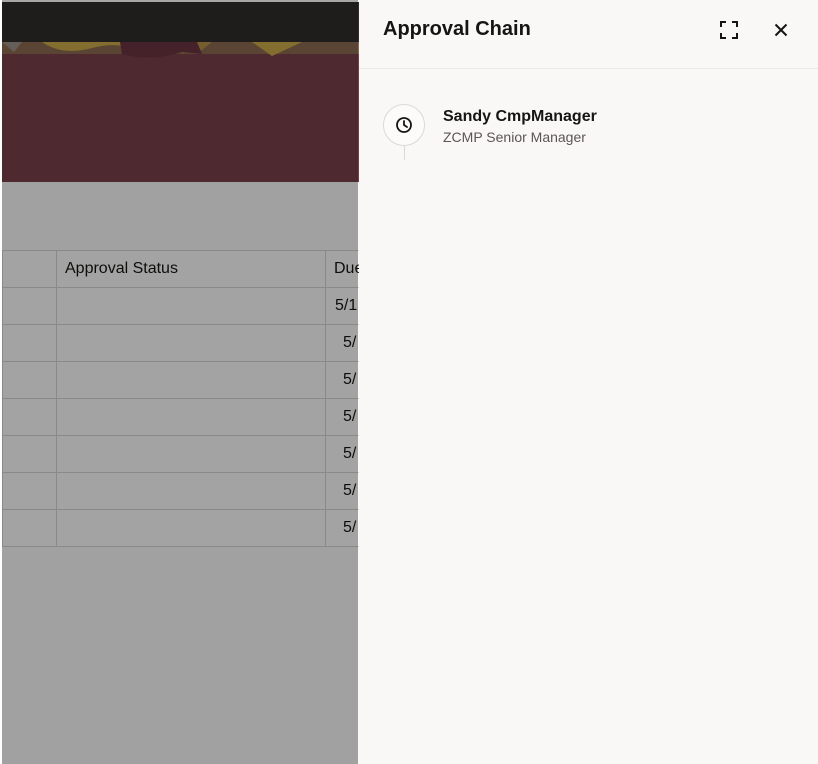 Image resolution: width=818 pixels, height=764 pixels. What do you see at coordinates (514, 137) in the screenshot?
I see `approver-role: ZCMP Senior Manager` at bounding box center [514, 137].